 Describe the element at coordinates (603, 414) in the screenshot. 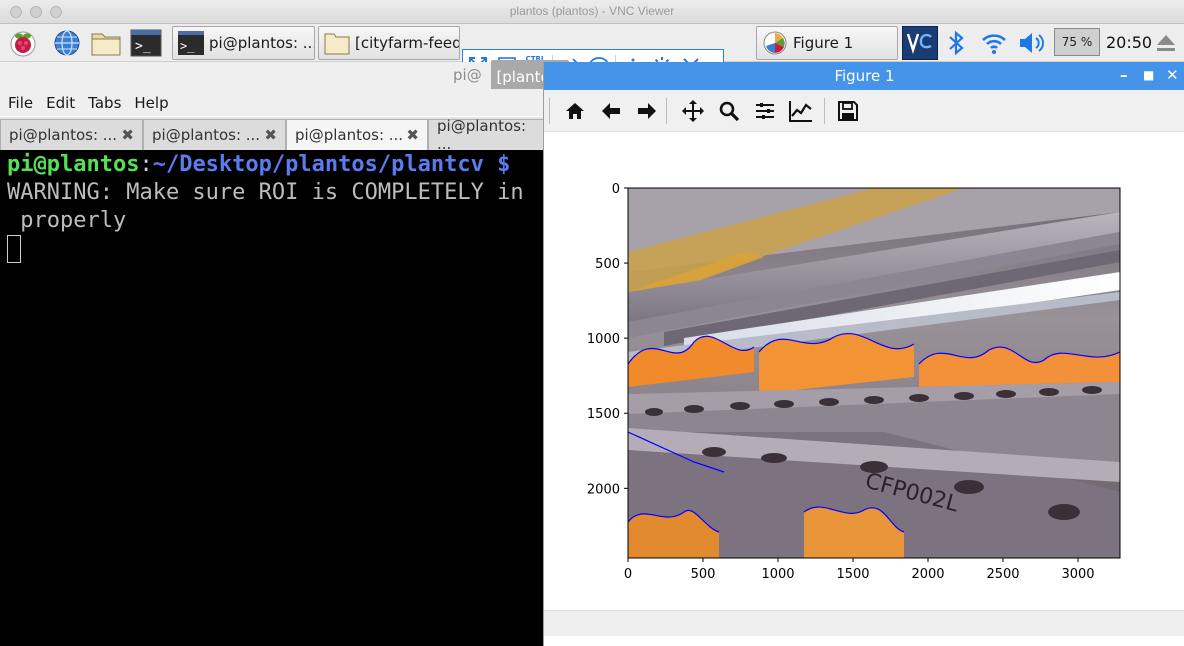

I see `y-tick-label: 1500` at that location.